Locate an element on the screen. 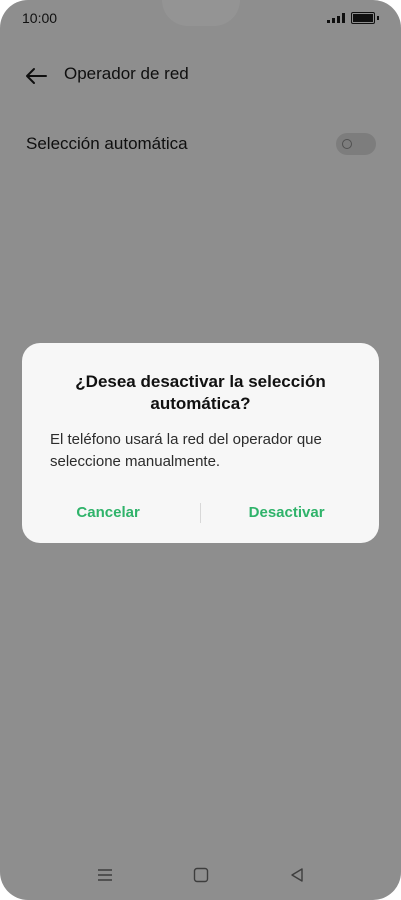 The height and width of the screenshot is (900, 401). actions-divider is located at coordinates (200, 513).